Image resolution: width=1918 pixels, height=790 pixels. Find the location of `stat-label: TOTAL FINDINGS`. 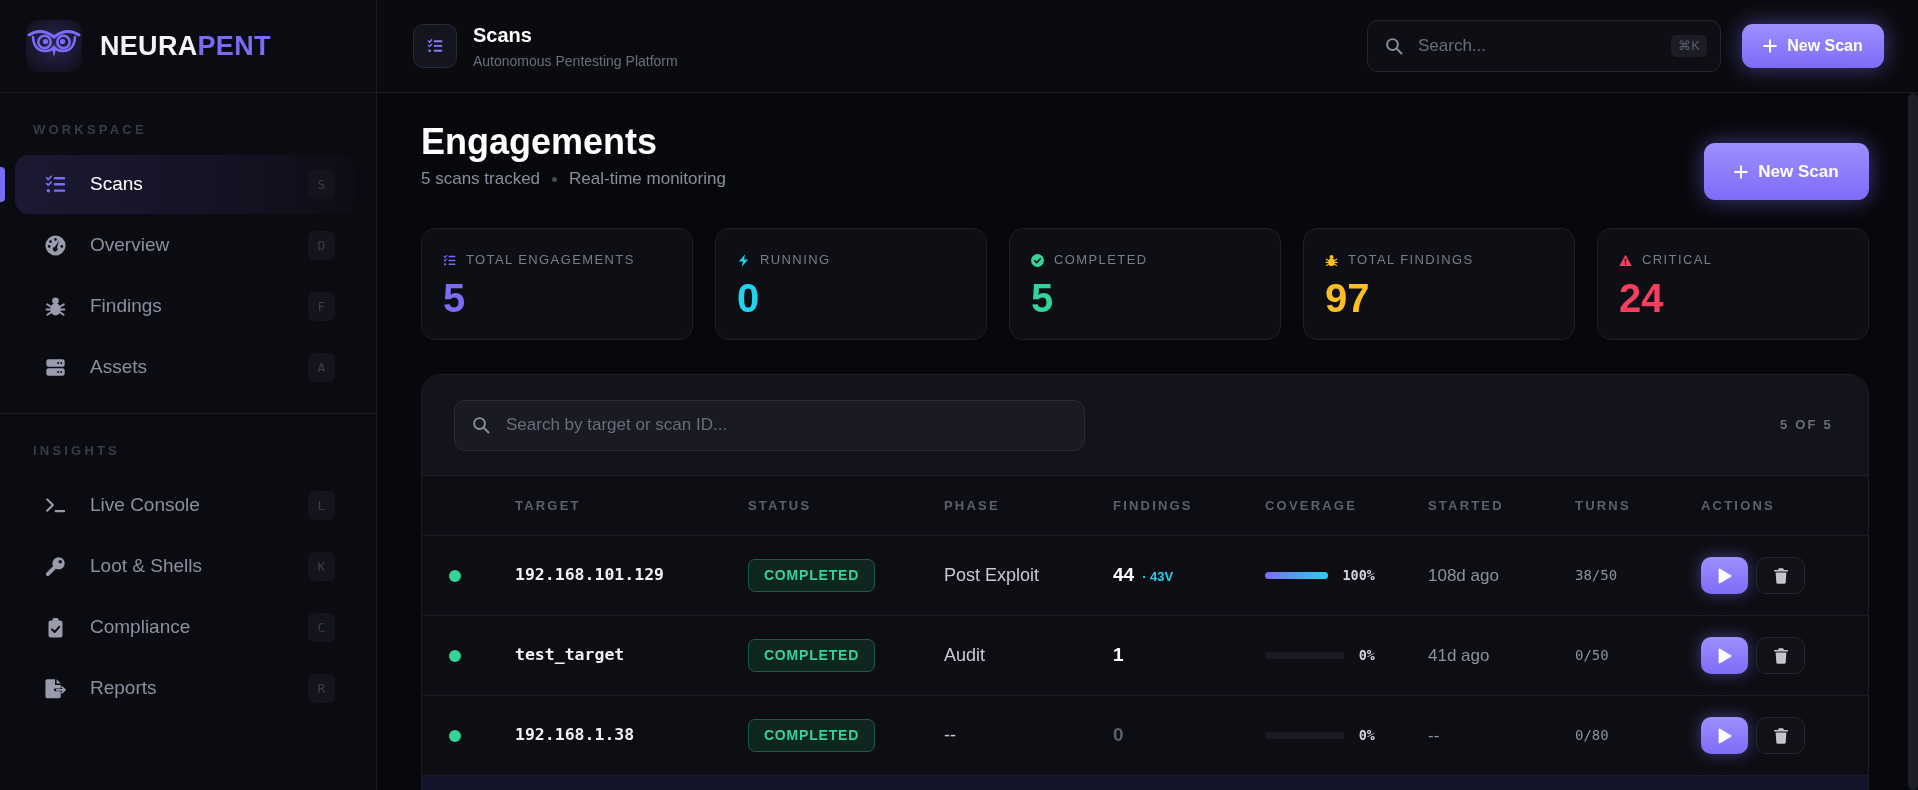

stat-label: TOTAL FINDINGS is located at coordinates (1411, 260).